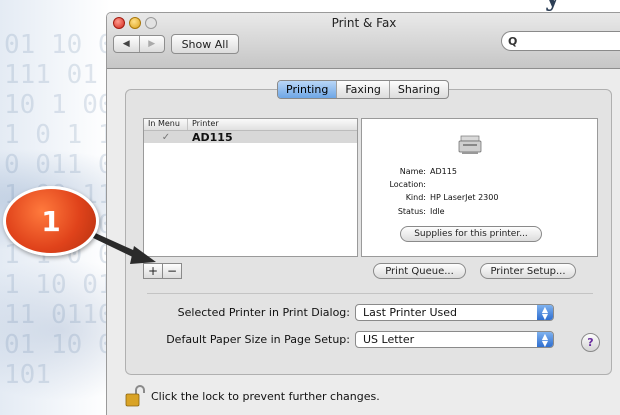 The image size is (620, 415). I want to click on back-forward-control: ◀ ▶, so click(139, 44).